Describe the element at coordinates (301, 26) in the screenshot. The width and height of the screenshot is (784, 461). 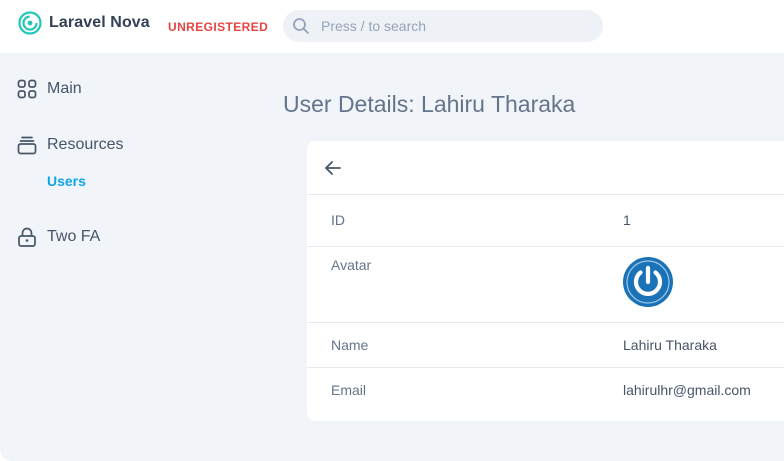
I see `search-icon` at that location.